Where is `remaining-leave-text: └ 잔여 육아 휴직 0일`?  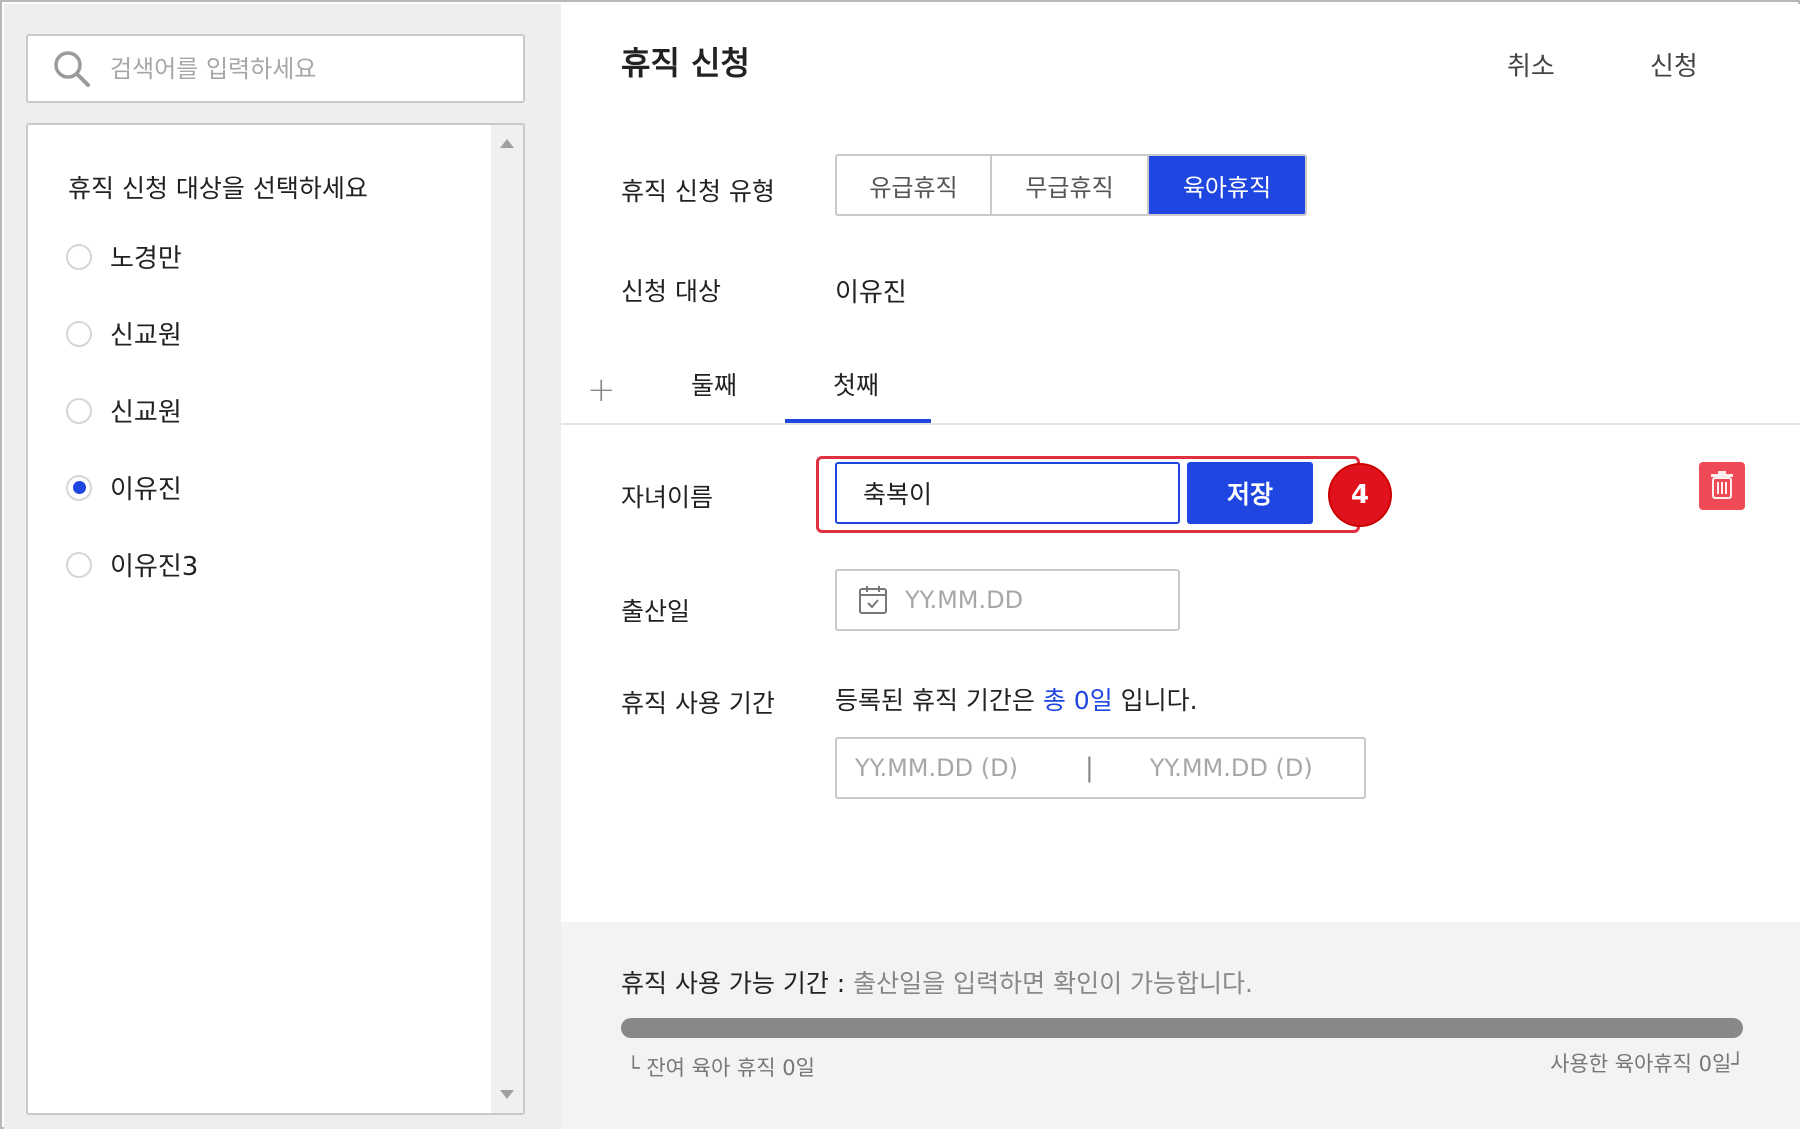
remaining-leave-text: └ 잔여 육아 휴직 0일 is located at coordinates (721, 1068).